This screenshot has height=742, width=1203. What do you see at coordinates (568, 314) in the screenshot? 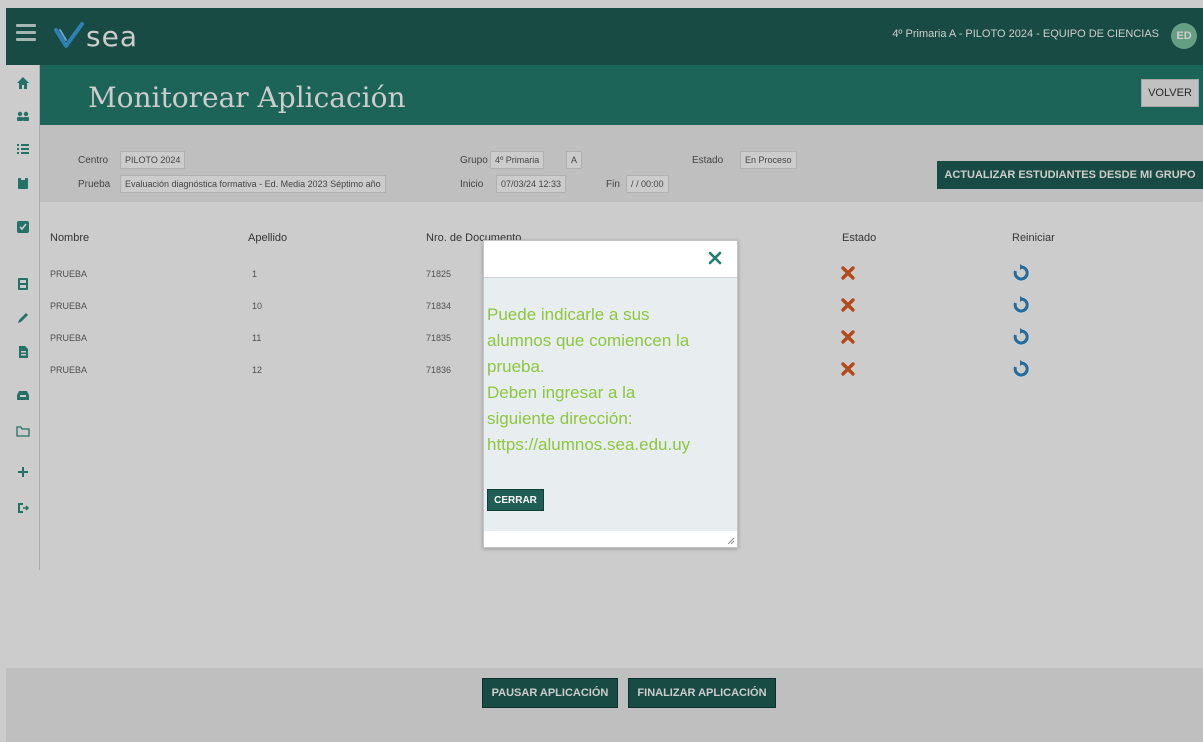
I see `message-line: Puede indicarle a sus` at bounding box center [568, 314].